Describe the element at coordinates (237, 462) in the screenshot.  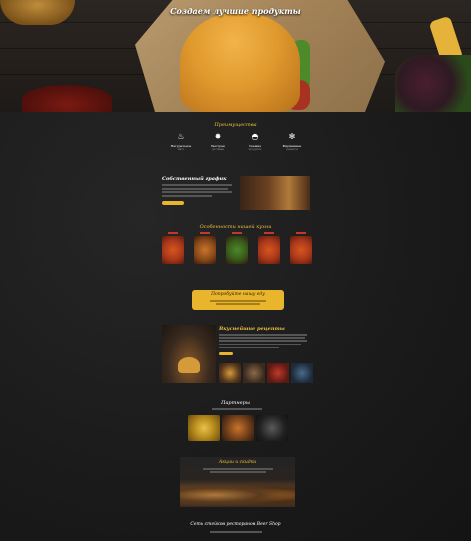
I see `promotions-title: Акции и скидки` at that location.